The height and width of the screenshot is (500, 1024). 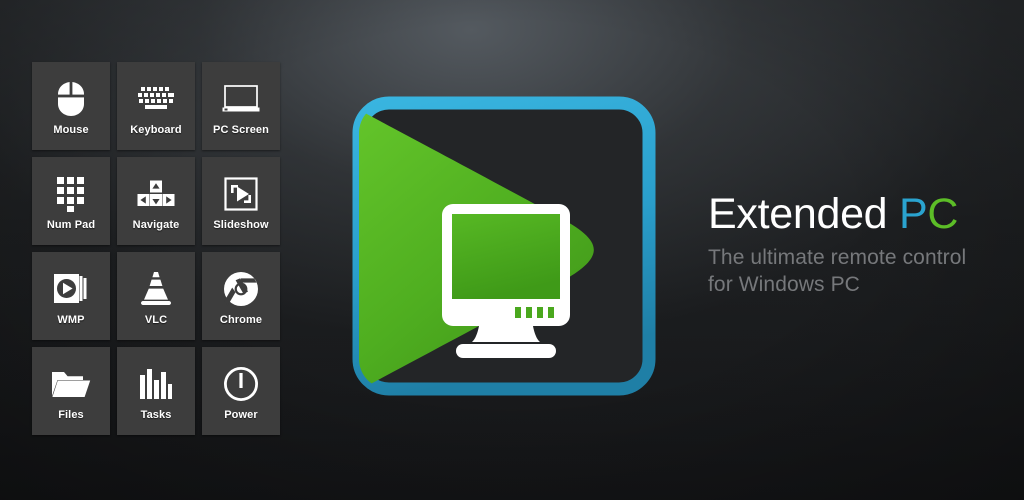 I want to click on windows-media-player-icon, so click(x=71, y=289).